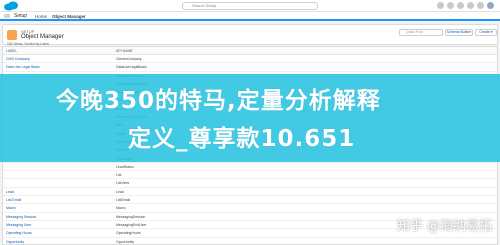 The height and width of the screenshot is (245, 500). What do you see at coordinates (7, 16) in the screenshot?
I see `app-launcher-icon` at bounding box center [7, 16].